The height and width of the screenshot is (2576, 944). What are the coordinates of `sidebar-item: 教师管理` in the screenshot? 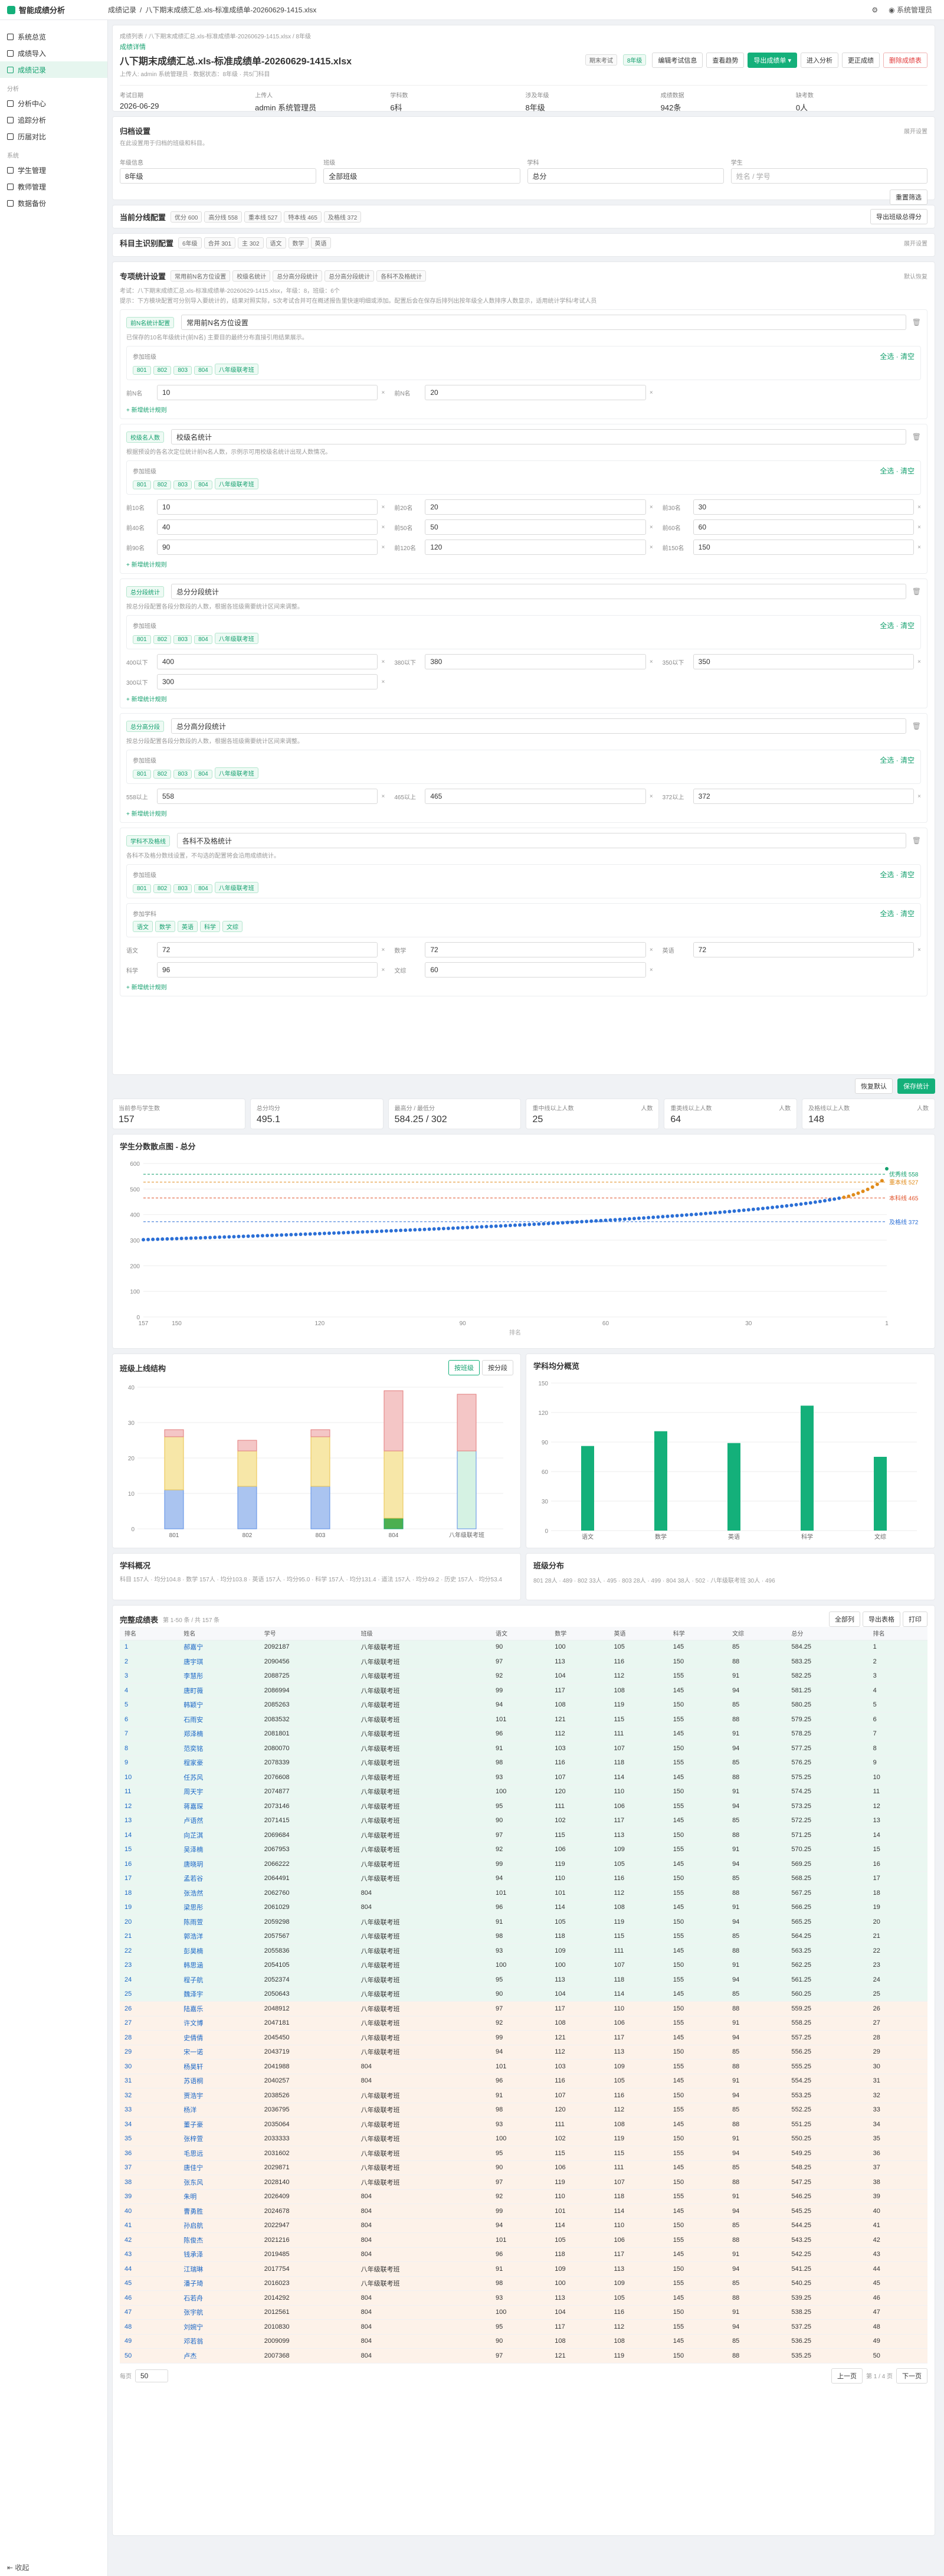 It's located at (53, 186).